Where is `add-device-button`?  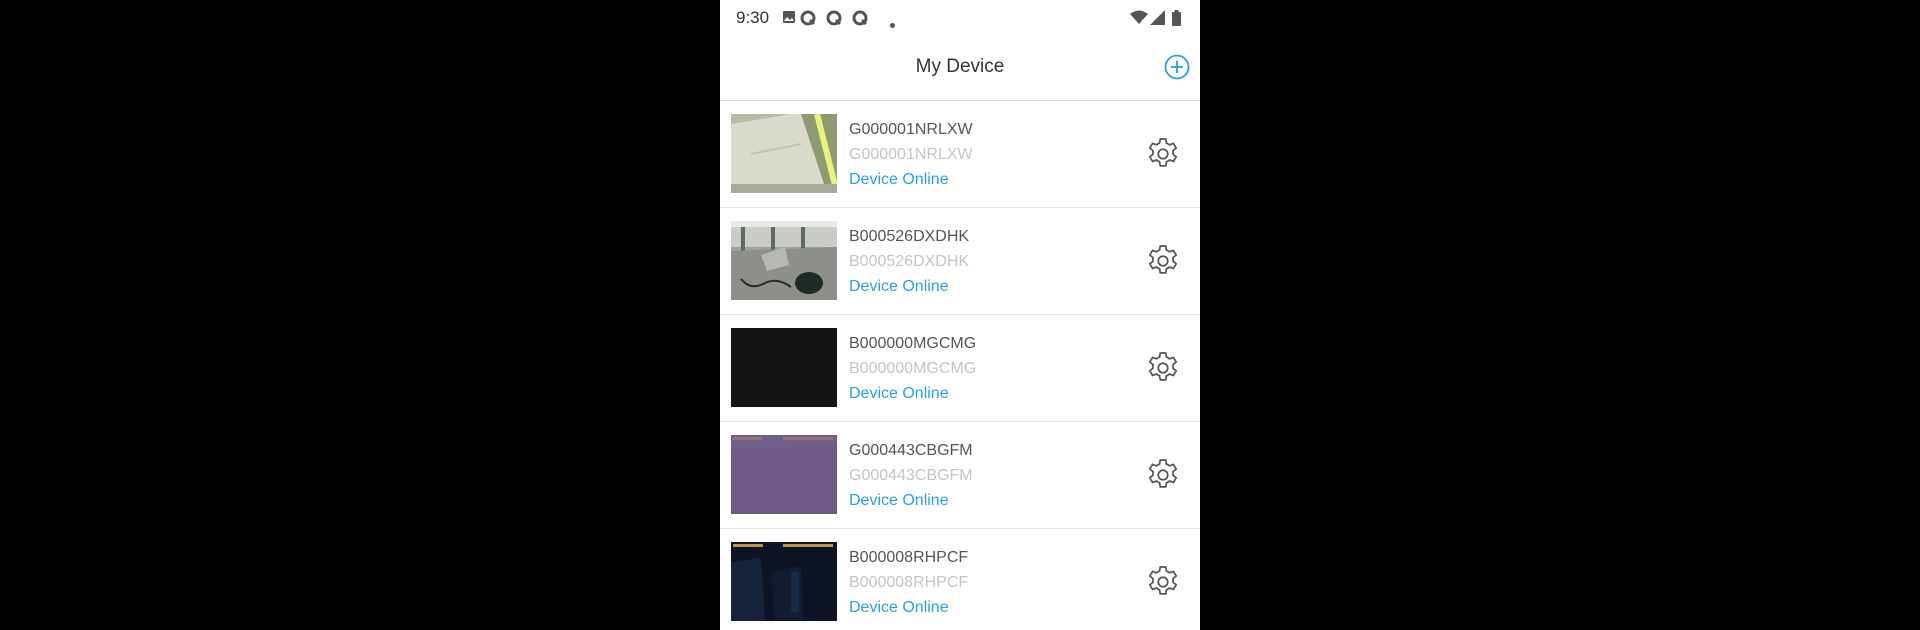 add-device-button is located at coordinates (1177, 67).